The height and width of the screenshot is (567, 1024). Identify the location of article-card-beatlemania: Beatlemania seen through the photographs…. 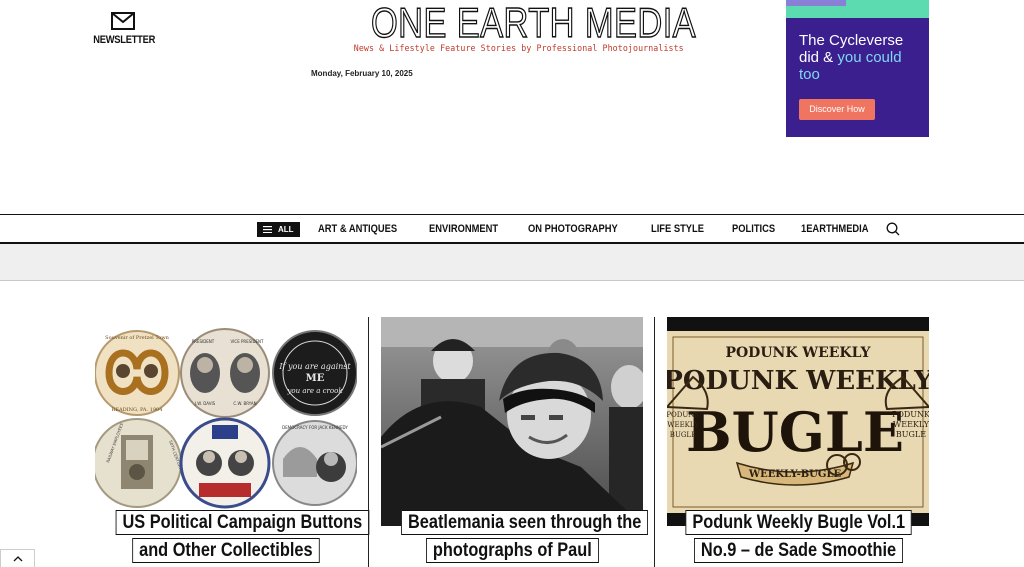
(515, 442).